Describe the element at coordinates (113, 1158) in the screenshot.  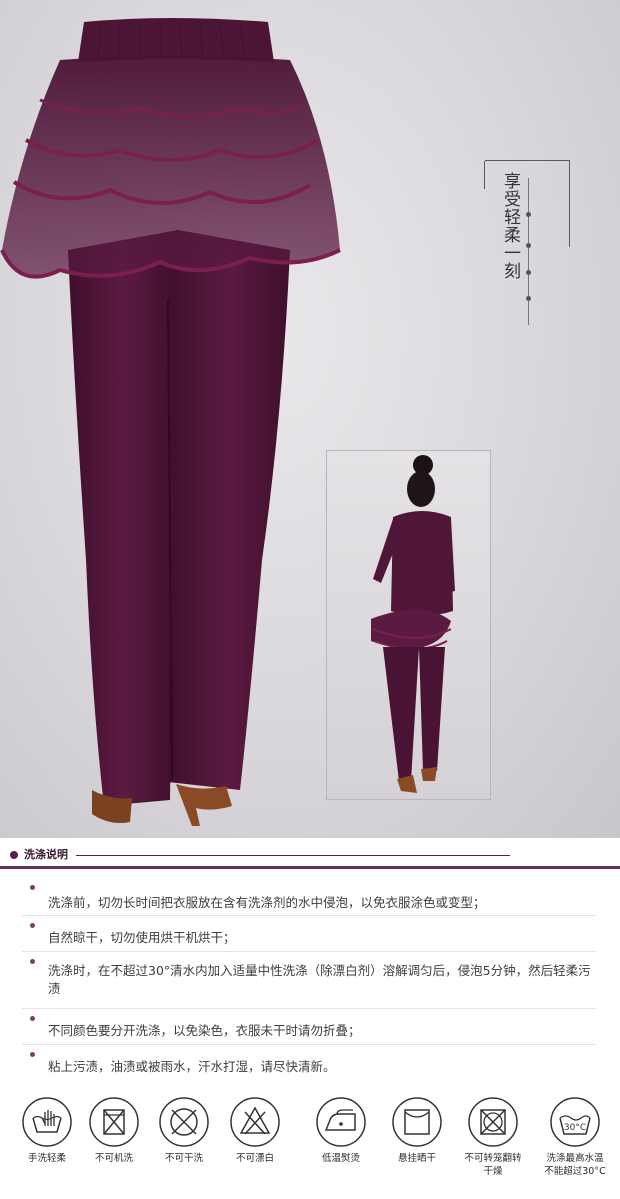
I see `icon-label: 不可机洗` at that location.